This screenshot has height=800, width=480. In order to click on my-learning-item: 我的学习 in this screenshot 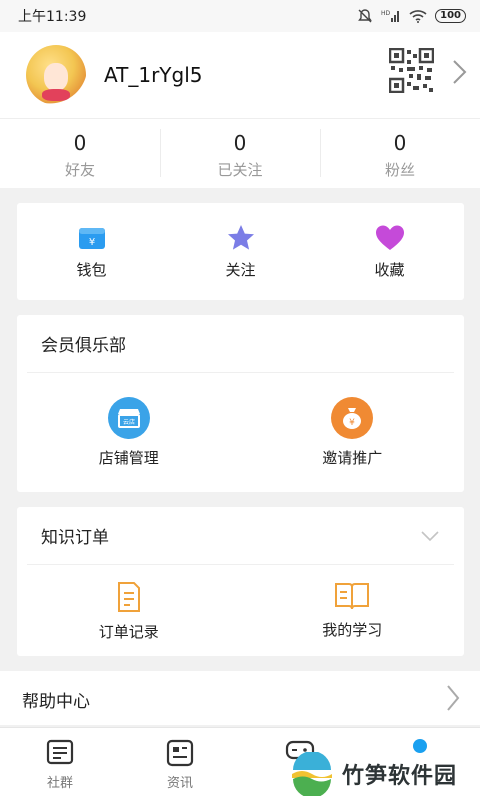, I will do `click(353, 603)`.